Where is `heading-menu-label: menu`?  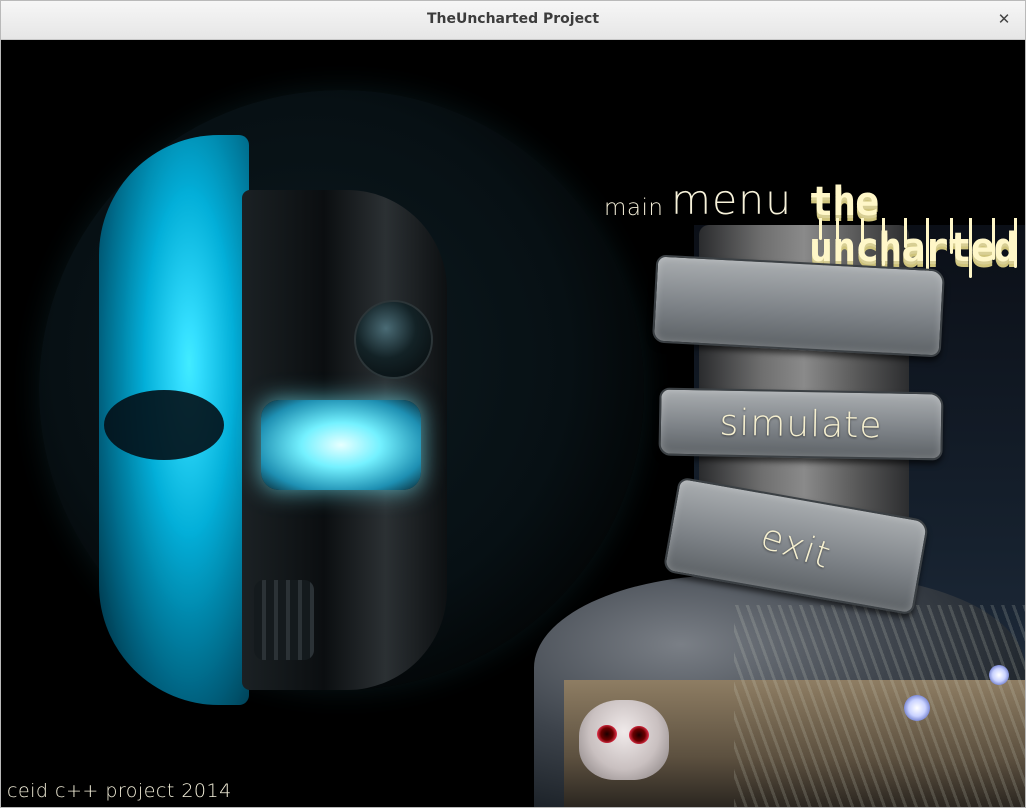
heading-menu-label: menu is located at coordinates (732, 200).